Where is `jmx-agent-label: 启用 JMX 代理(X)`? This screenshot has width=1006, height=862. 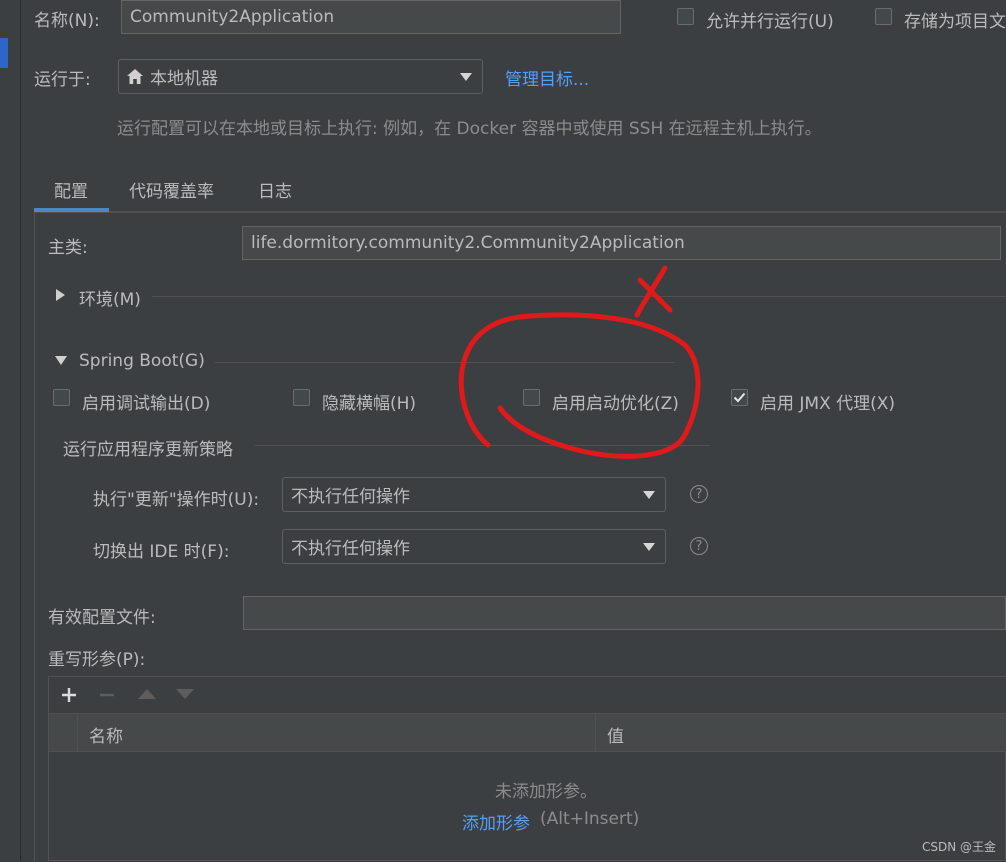 jmx-agent-label: 启用 JMX 代理(X) is located at coordinates (827, 401).